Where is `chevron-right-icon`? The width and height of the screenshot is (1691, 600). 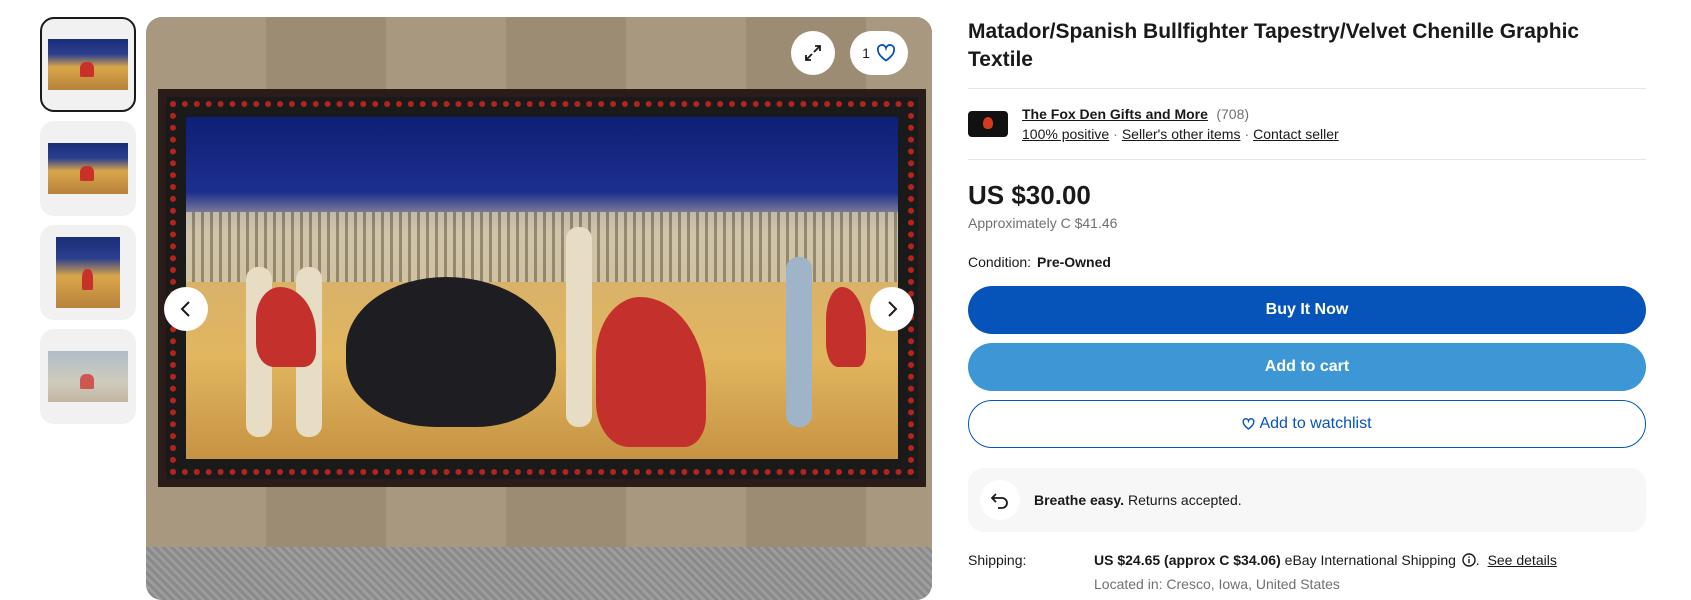
chevron-right-icon is located at coordinates (893, 309).